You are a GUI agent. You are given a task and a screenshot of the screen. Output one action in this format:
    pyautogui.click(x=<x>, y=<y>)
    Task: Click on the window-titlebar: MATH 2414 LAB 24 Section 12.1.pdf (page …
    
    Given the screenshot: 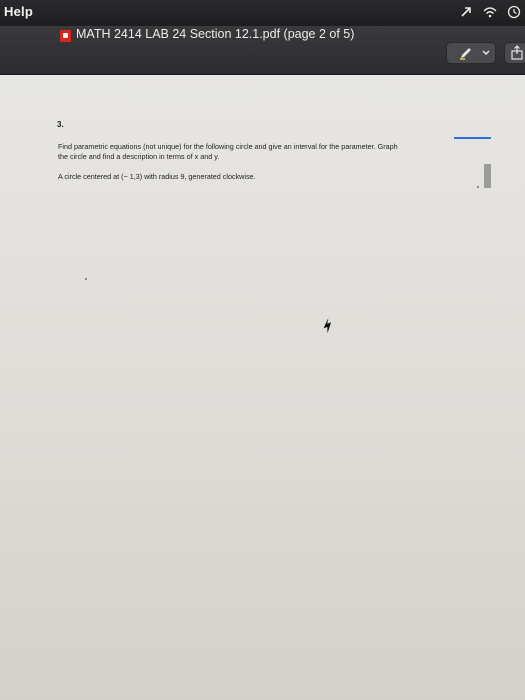 What is the action you would take?
    pyautogui.click(x=262, y=50)
    